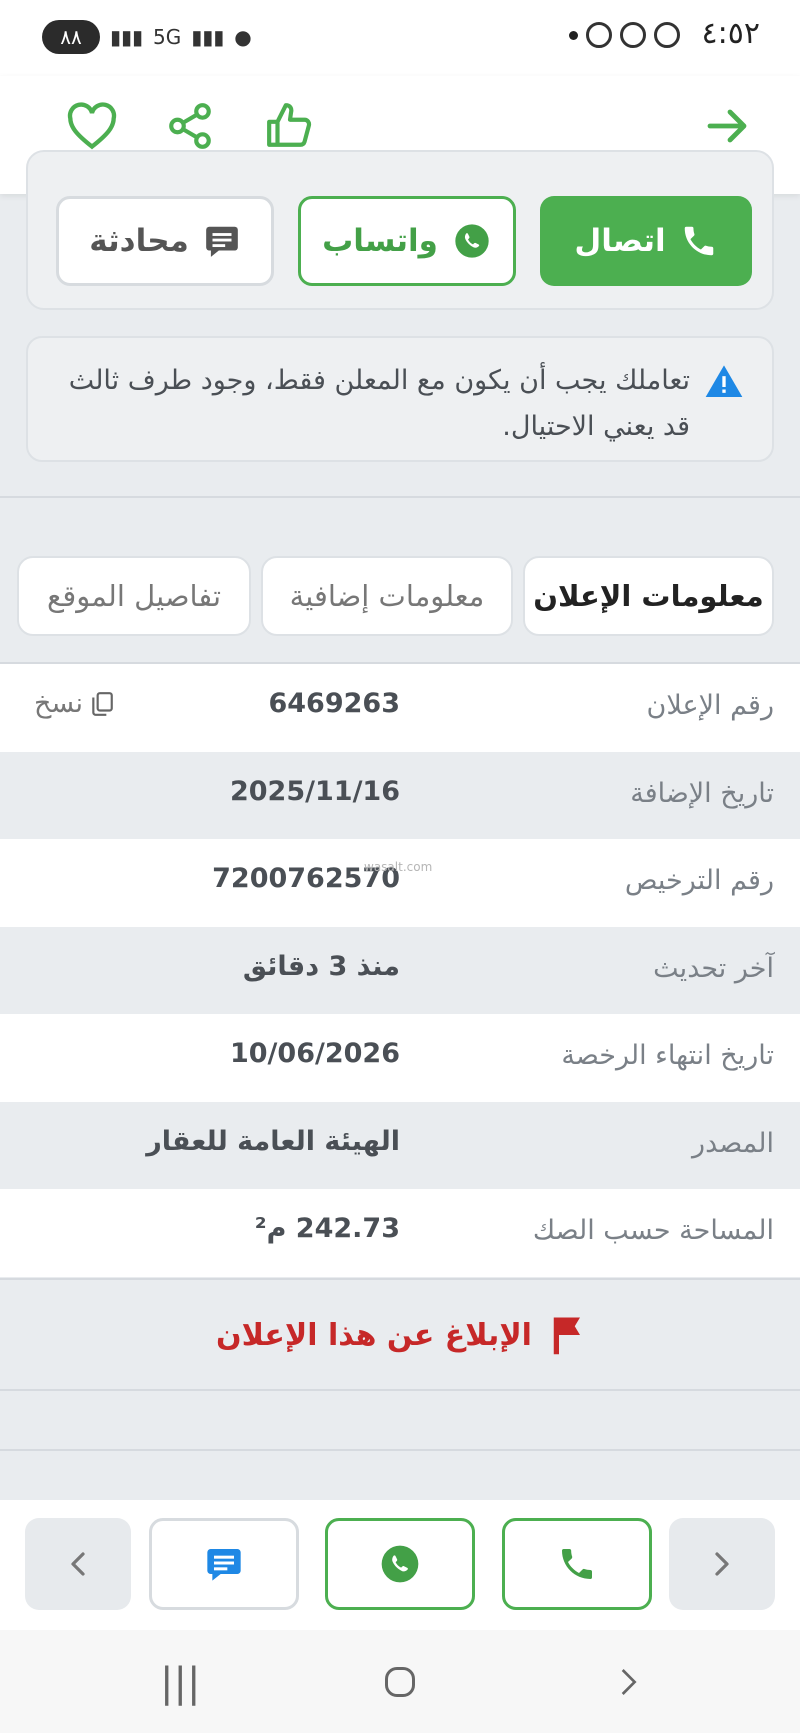 This screenshot has width=800, height=1733. What do you see at coordinates (633, 35) in the screenshot?
I see `whatsapp-notif-icon` at bounding box center [633, 35].